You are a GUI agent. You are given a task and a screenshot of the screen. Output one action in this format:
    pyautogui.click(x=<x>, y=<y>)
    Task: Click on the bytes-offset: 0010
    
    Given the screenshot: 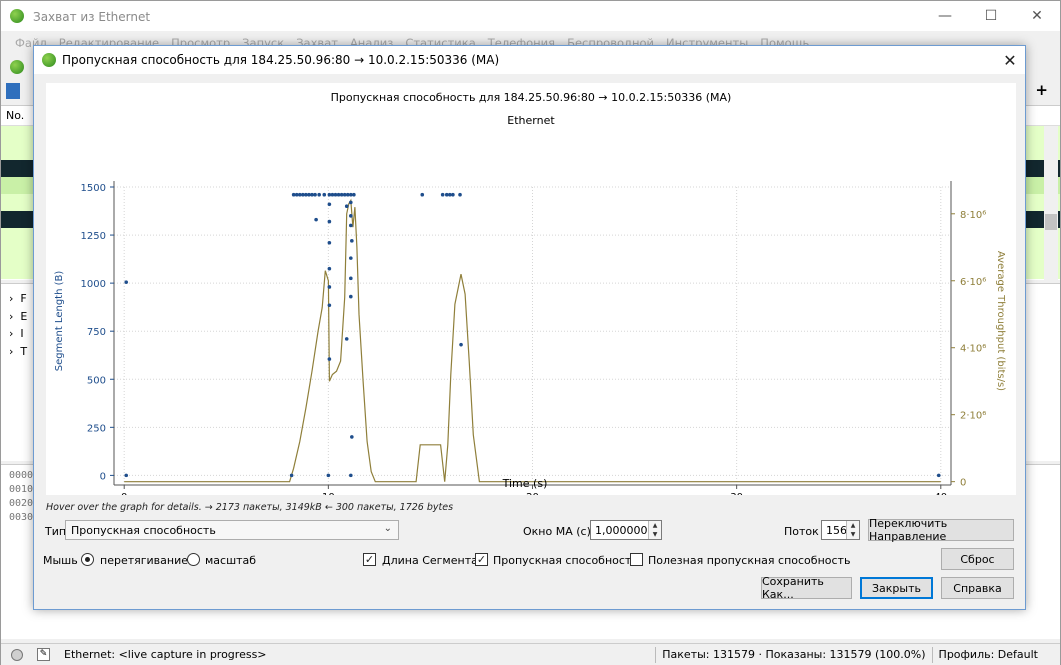 What is the action you would take?
    pyautogui.click(x=21, y=489)
    